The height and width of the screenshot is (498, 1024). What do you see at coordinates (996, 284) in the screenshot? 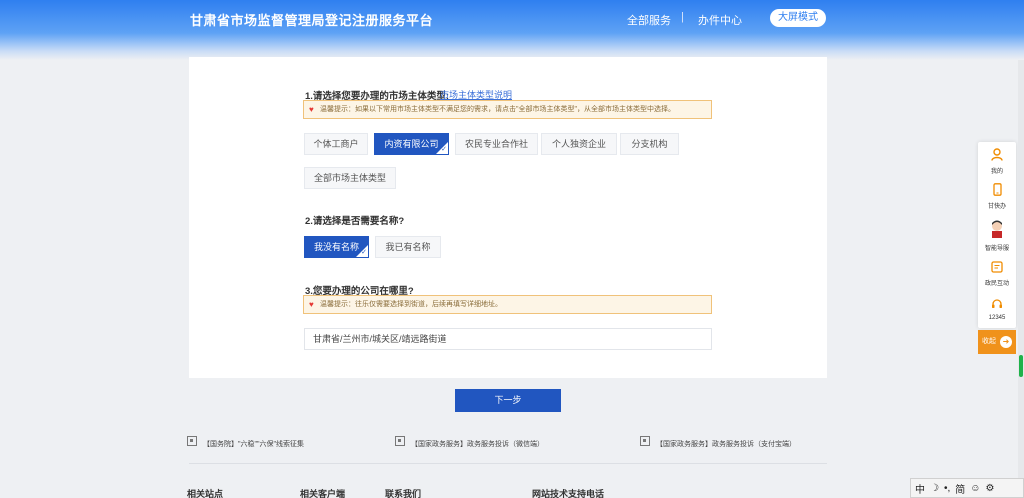
I see `side-item-label: 政民互动` at bounding box center [996, 284].